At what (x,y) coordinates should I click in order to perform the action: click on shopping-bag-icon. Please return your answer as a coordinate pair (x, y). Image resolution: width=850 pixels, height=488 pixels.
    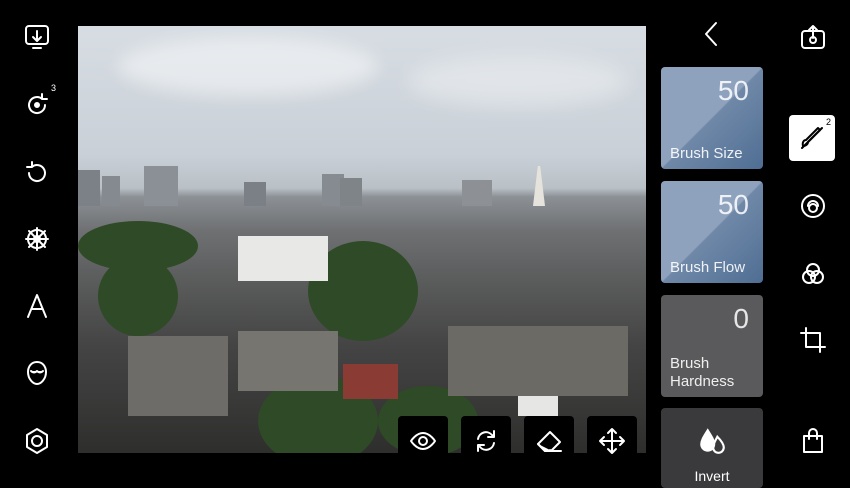
    Looking at the image, I should click on (813, 440).